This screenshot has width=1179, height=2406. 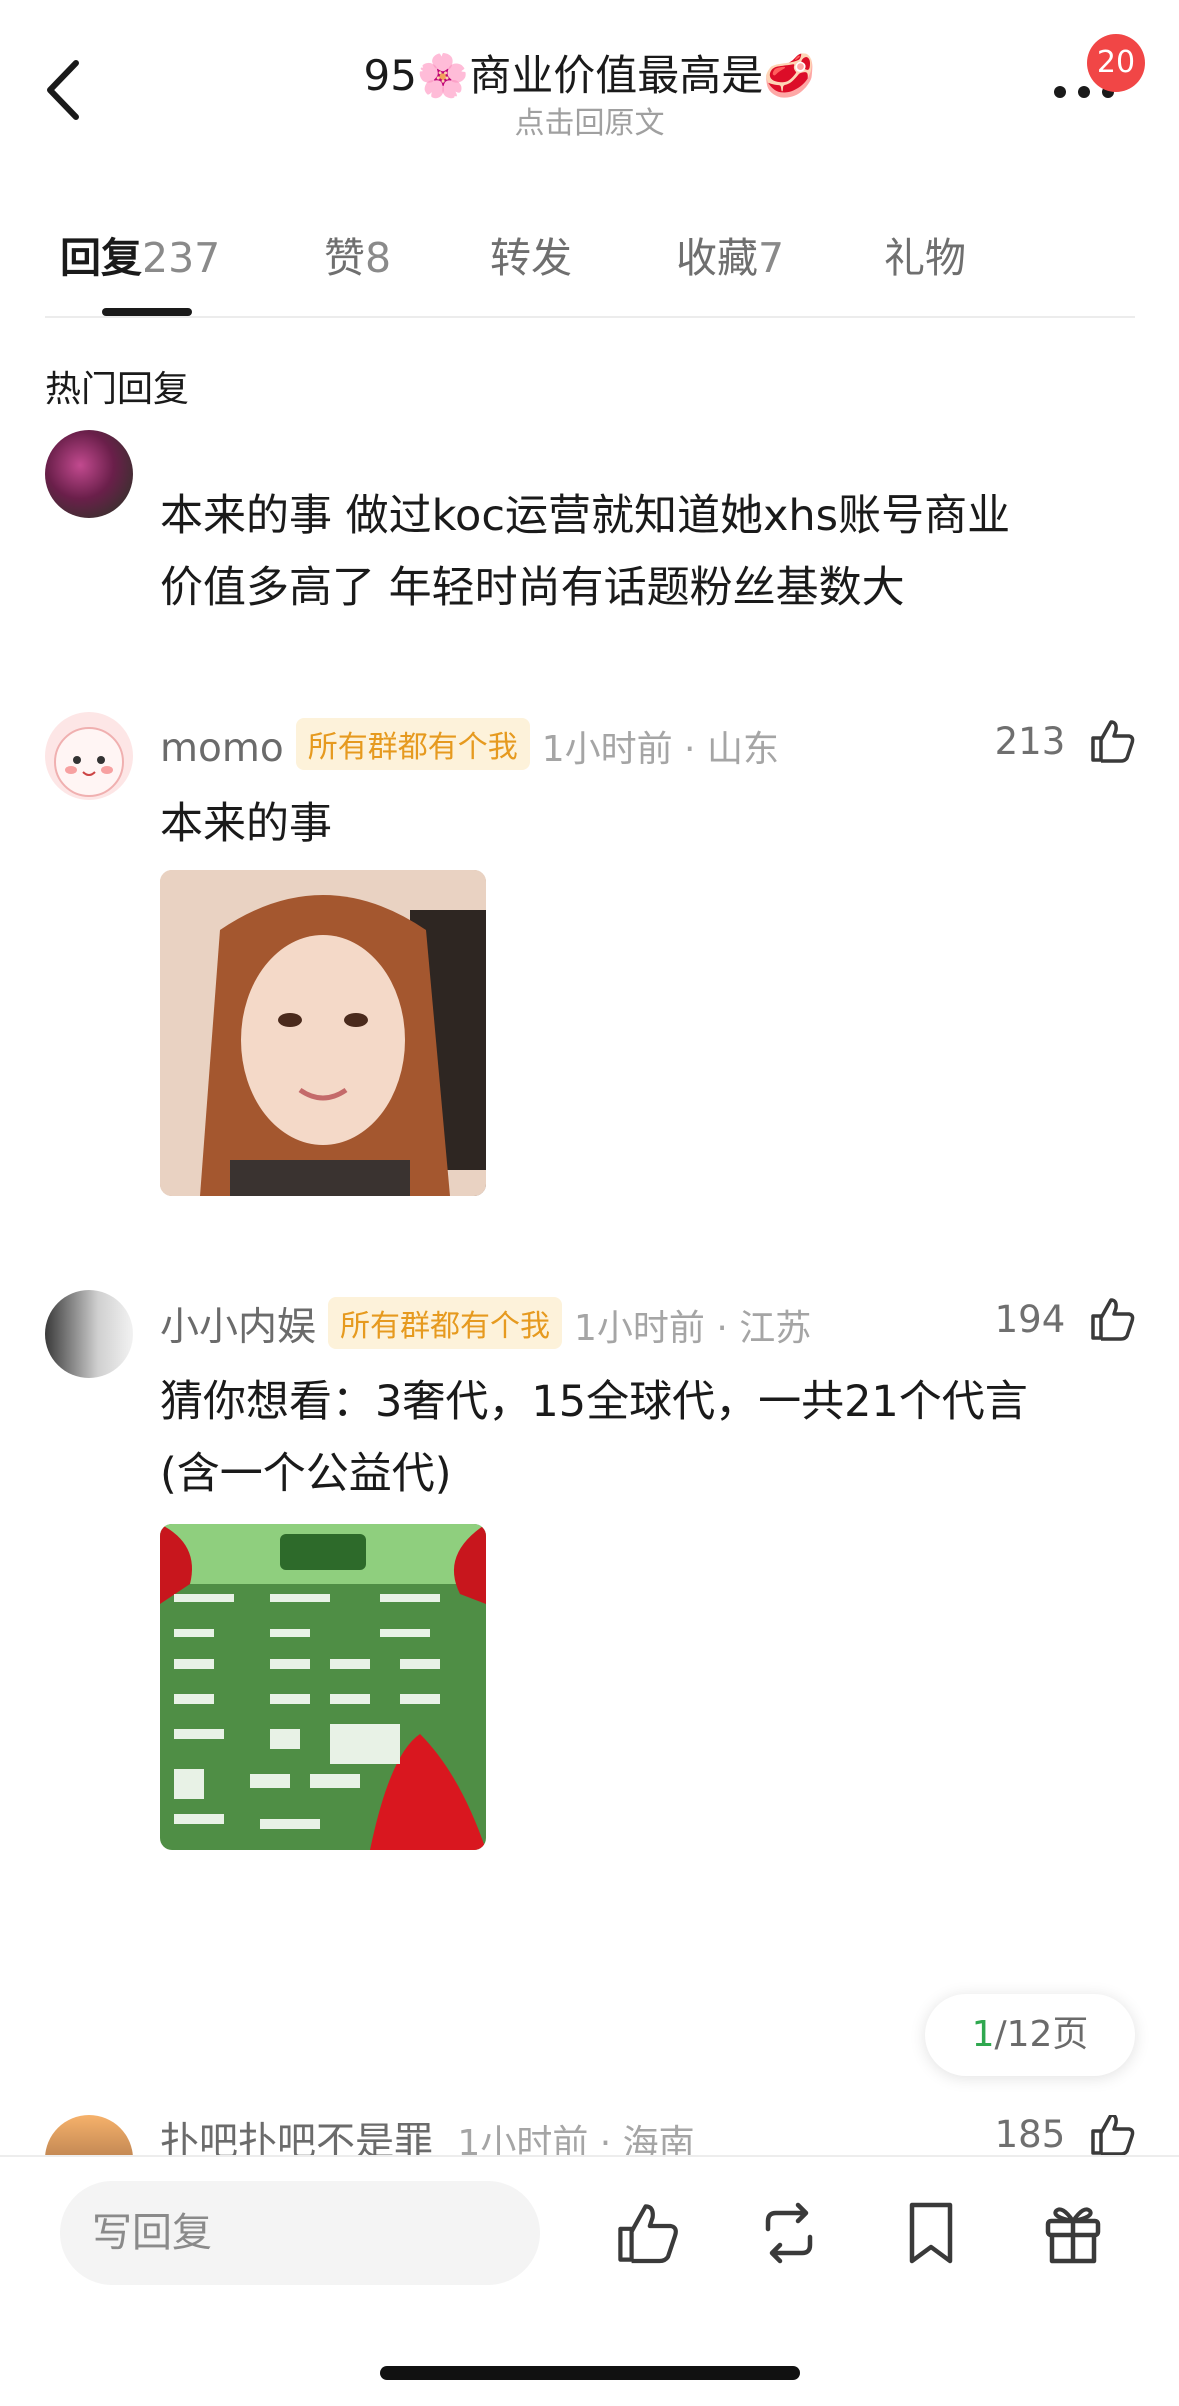 I want to click on timestamp-location: 1小时前 · 江苏, so click(x=693, y=1328).